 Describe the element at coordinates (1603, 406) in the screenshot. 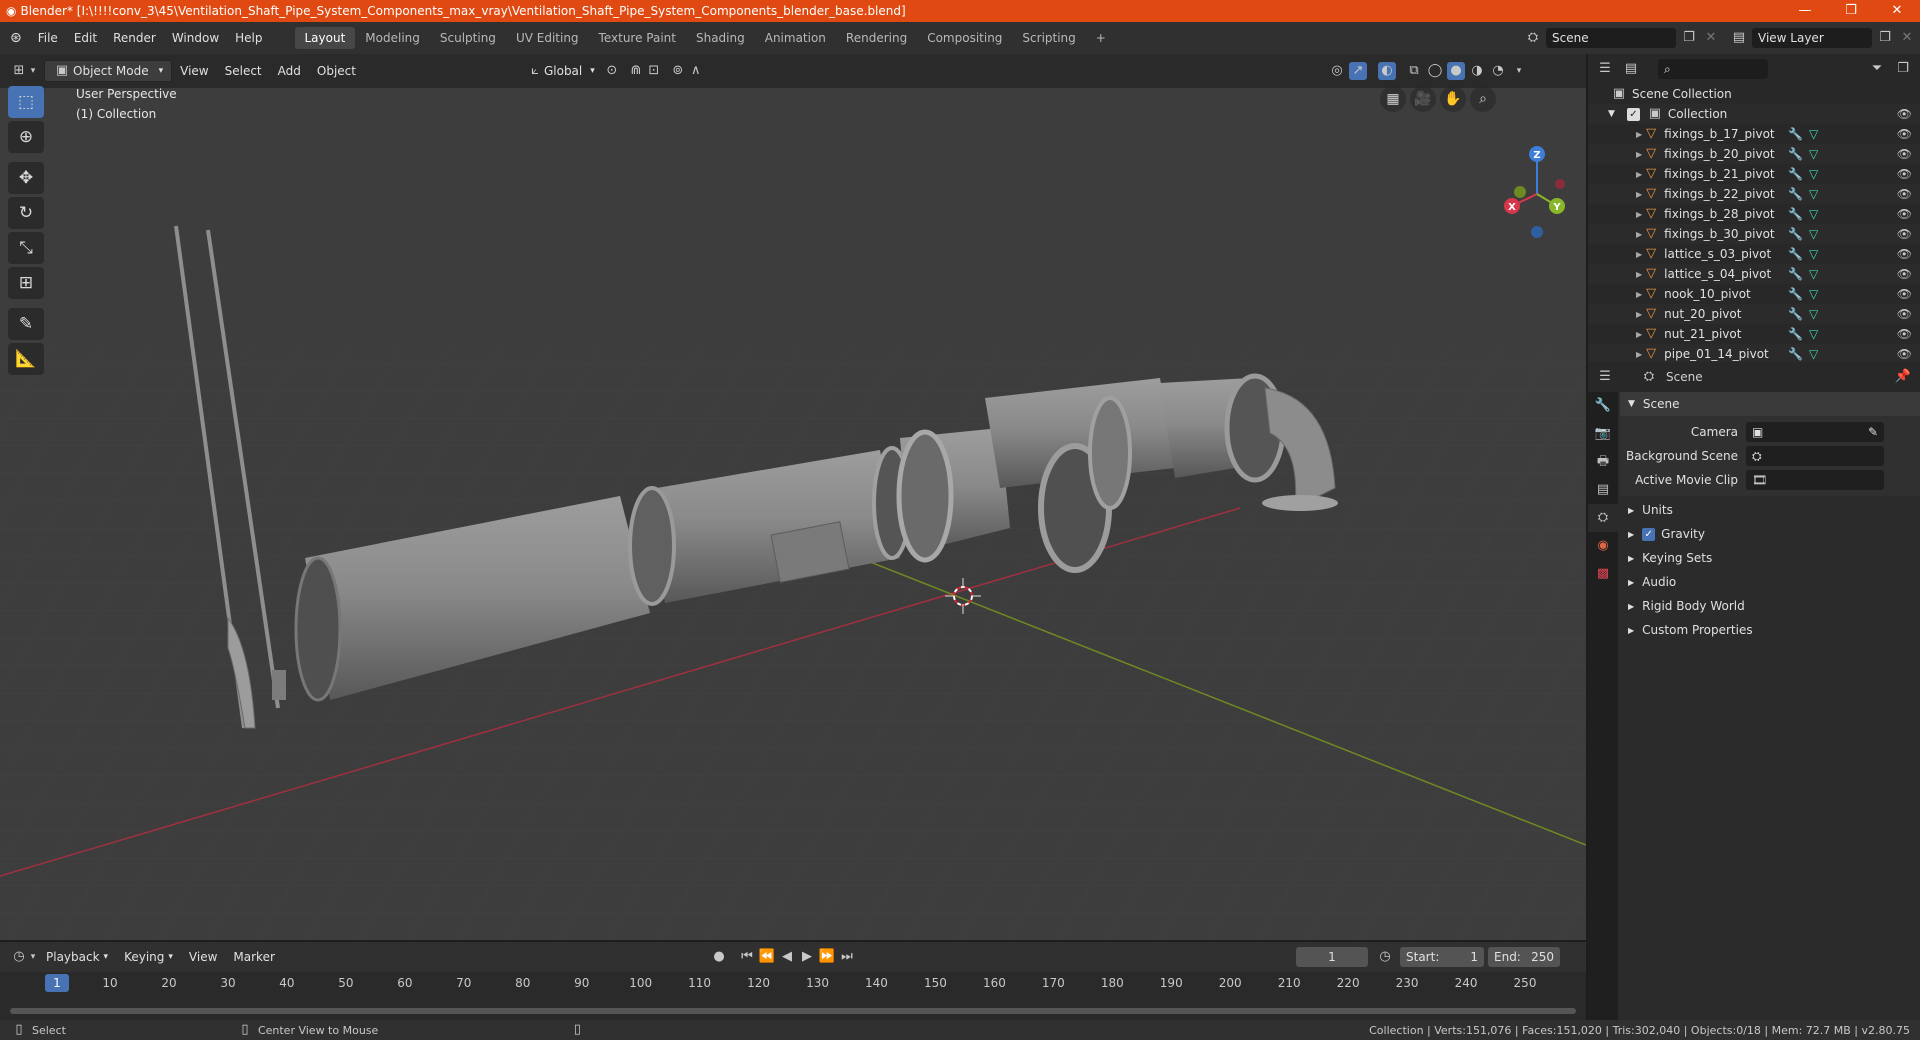

I see `tool-tab-icon: 🔧` at that location.